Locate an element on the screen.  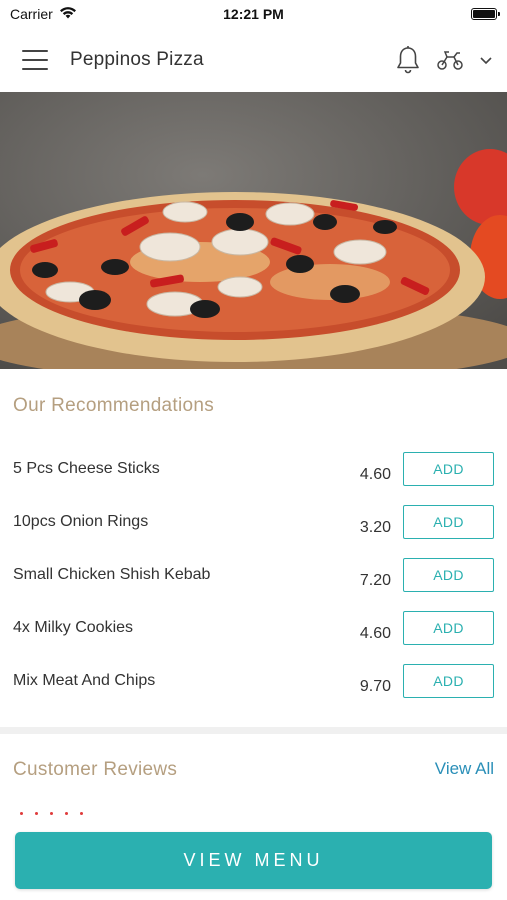
chevron-down-icon is located at coordinates (486, 60).